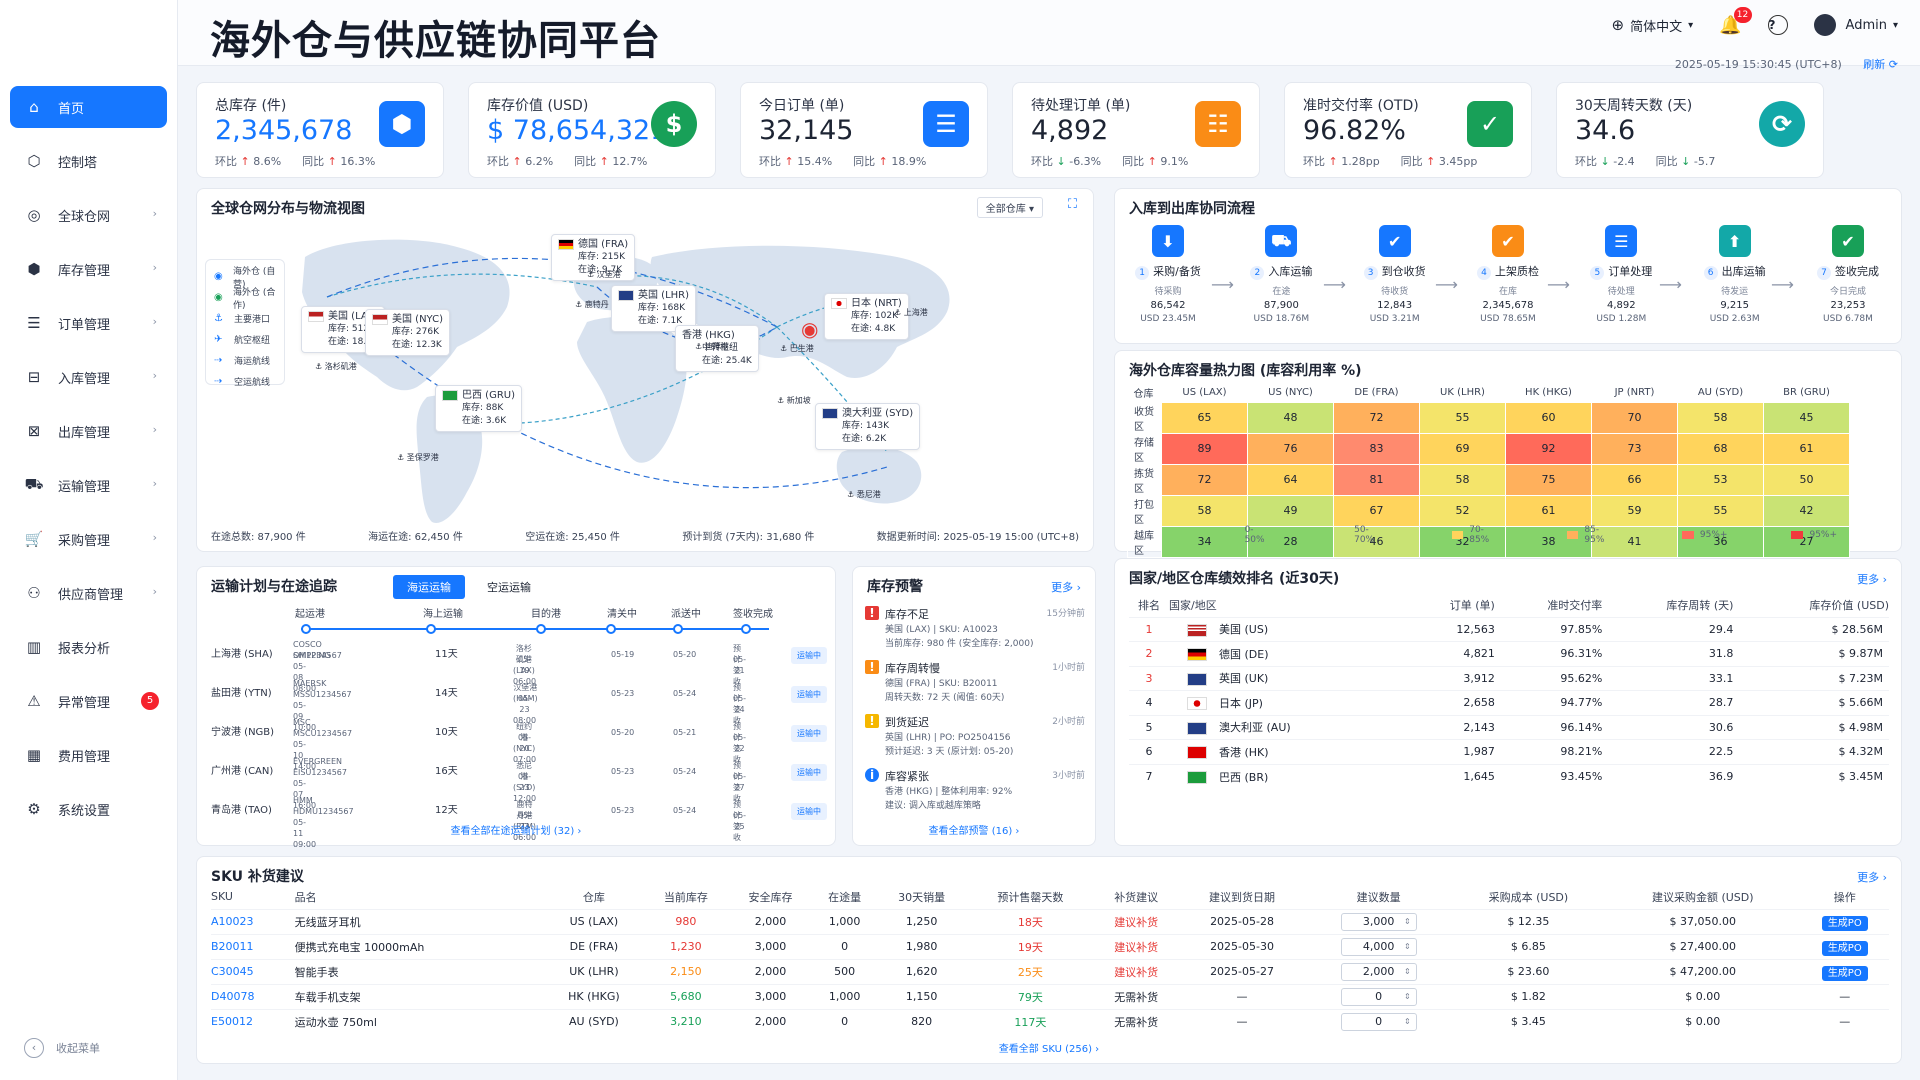 The image size is (1920, 1080). Describe the element at coordinates (1462, 510) in the screenshot. I see `heatmap-cell: 52` at that location.